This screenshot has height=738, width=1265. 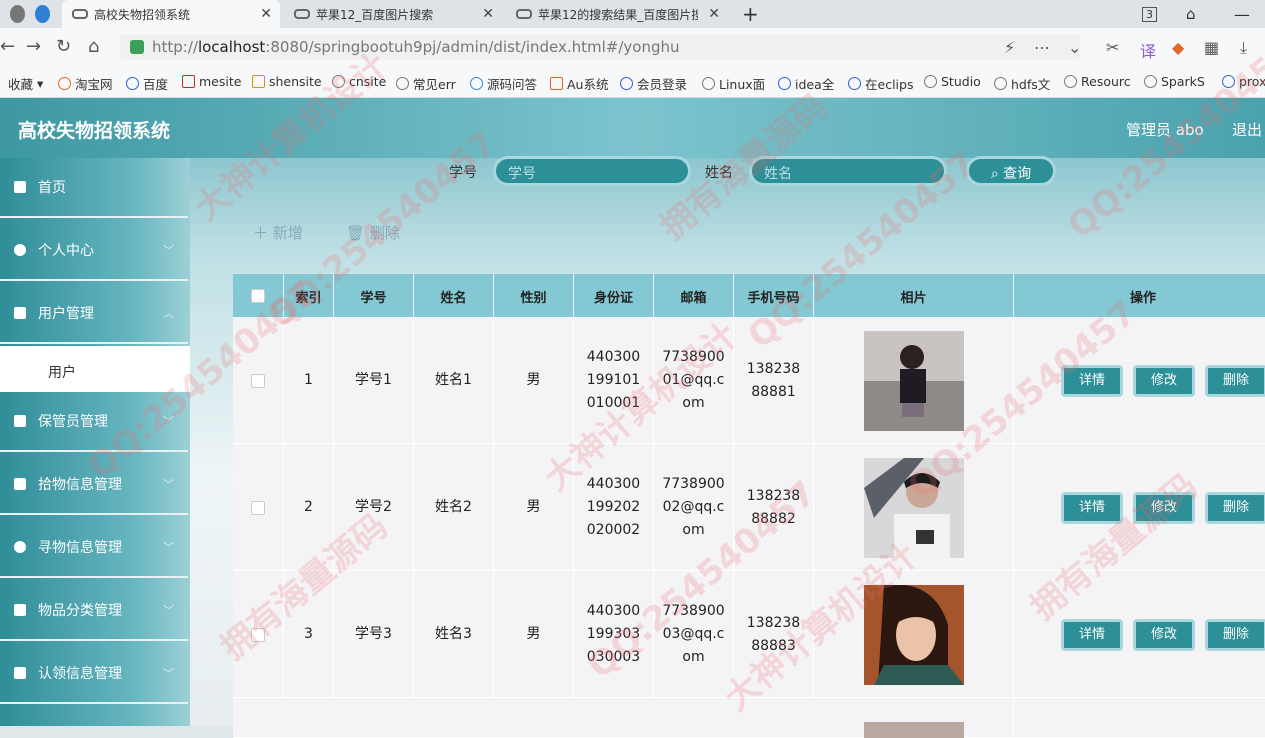 What do you see at coordinates (287, 81) in the screenshot?
I see `bookmark-item: shensite` at bounding box center [287, 81].